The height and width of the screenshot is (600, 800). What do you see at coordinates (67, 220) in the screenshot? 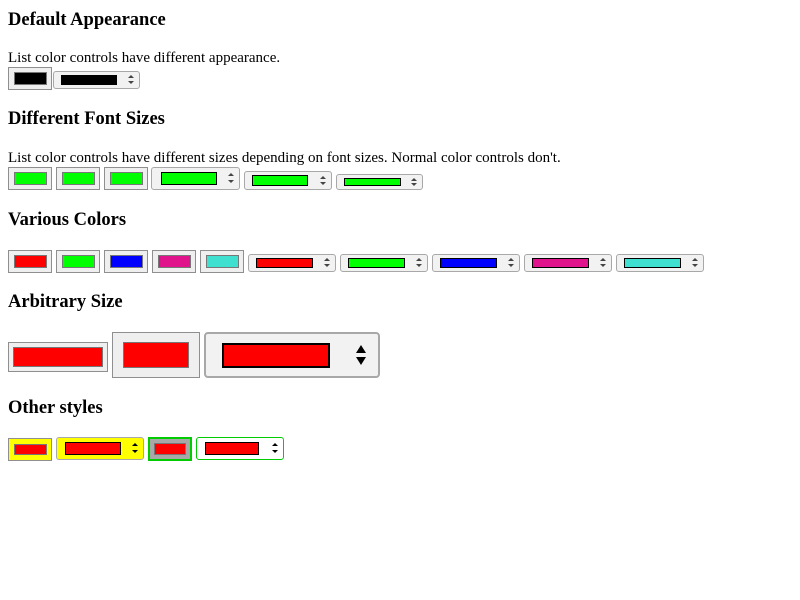
I see `heading-various-colors: Various Colors` at bounding box center [67, 220].